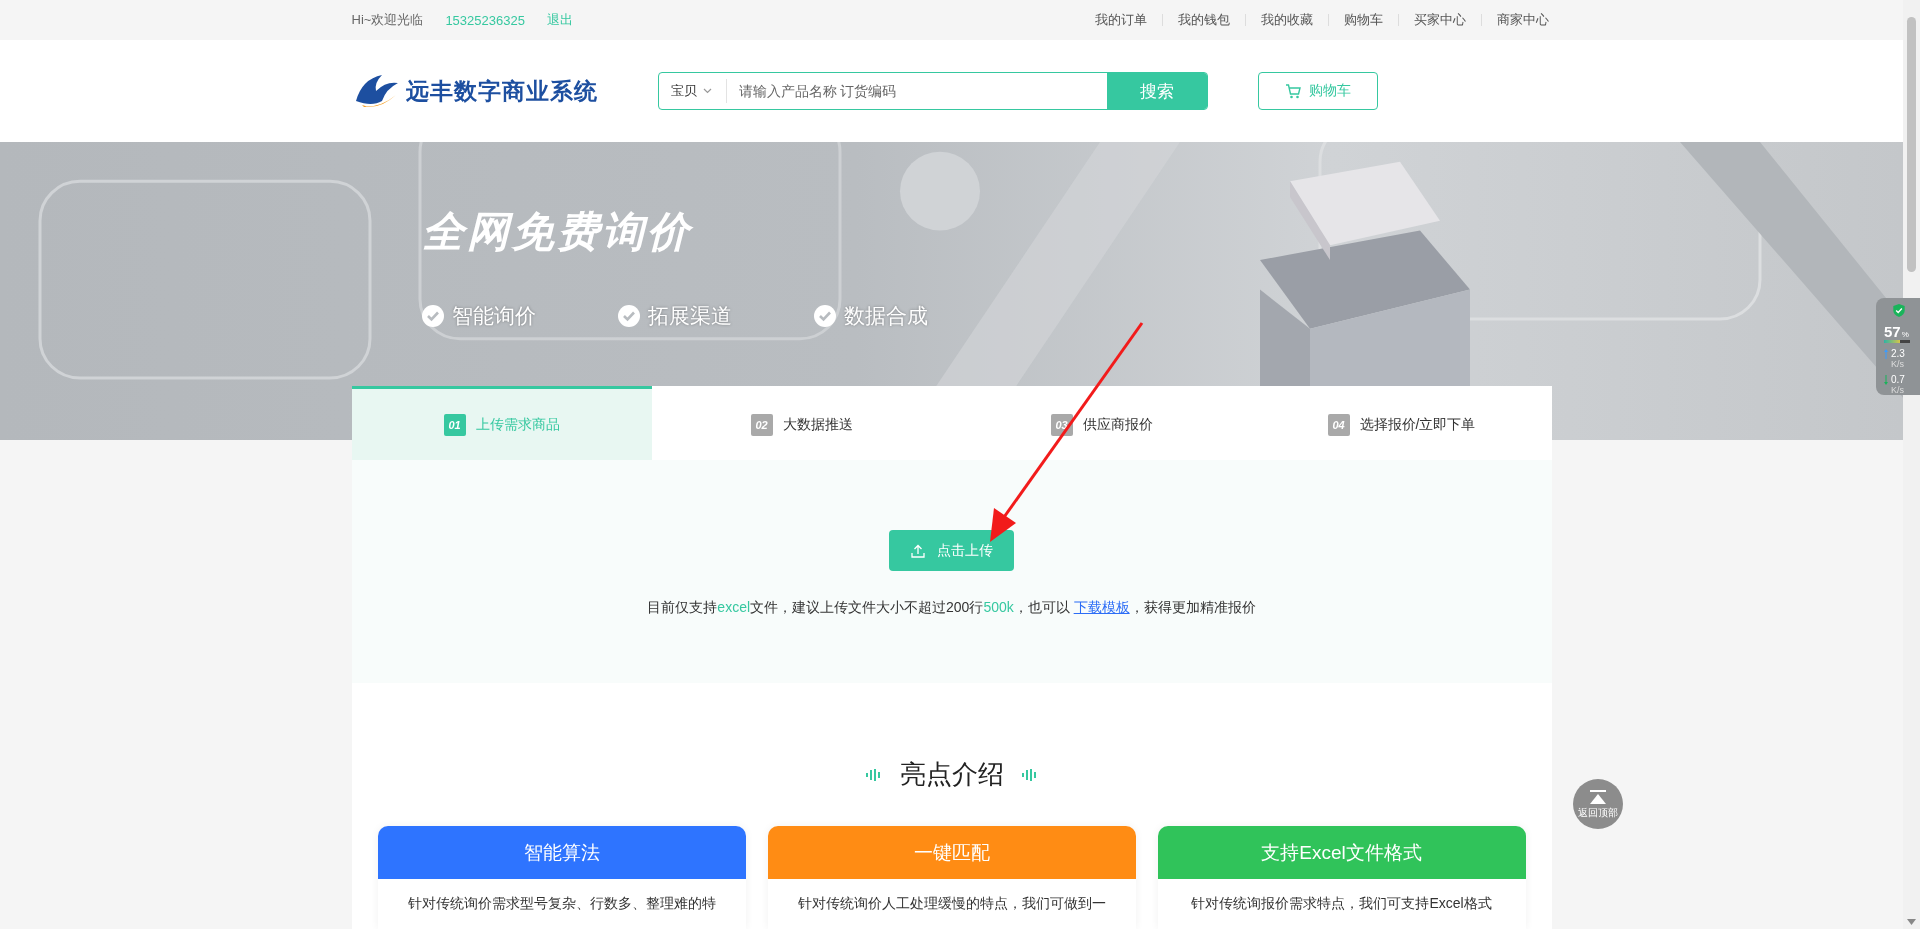  Describe the element at coordinates (454, 424) in the screenshot. I see `step-number: 01` at that location.